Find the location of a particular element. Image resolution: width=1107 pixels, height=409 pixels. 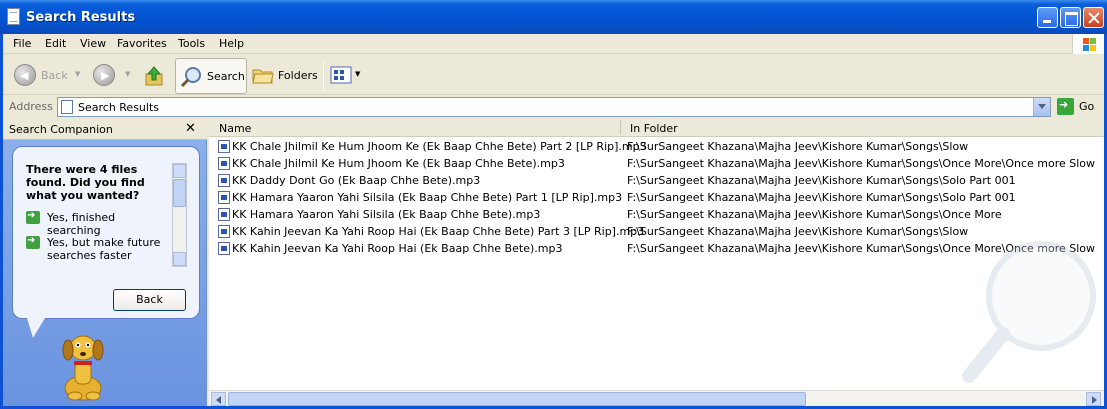

scroll-thumb is located at coordinates (179, 193).